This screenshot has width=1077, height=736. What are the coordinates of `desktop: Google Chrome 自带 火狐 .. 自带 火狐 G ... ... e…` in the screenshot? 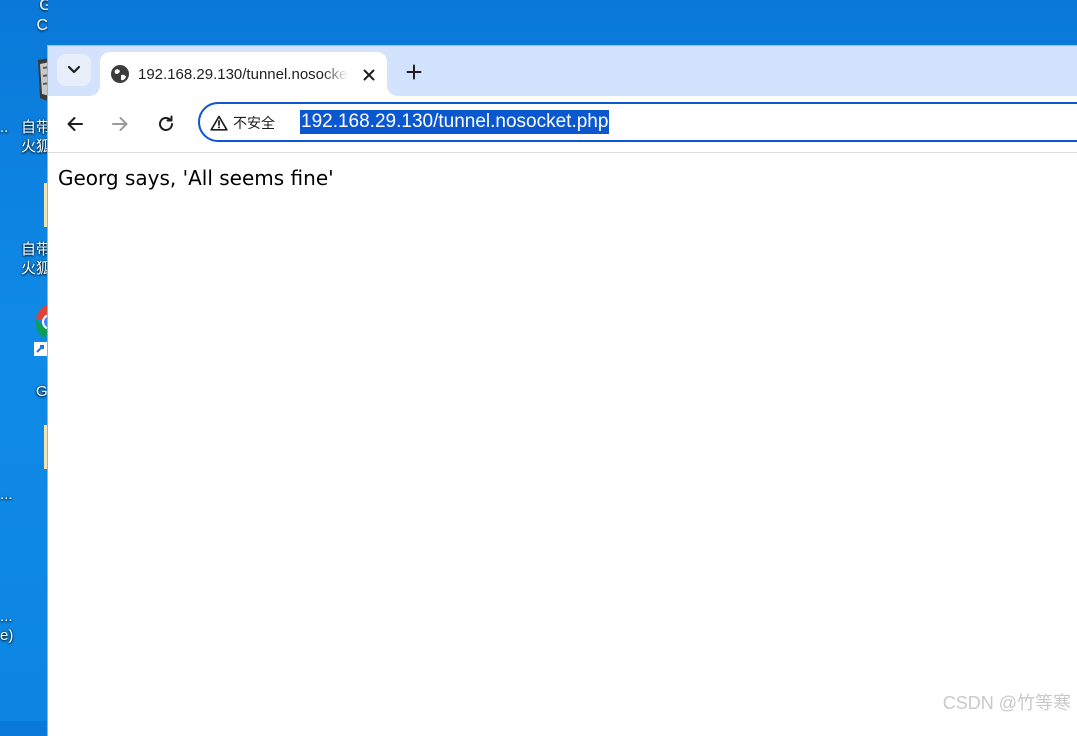 It's located at (24, 360).